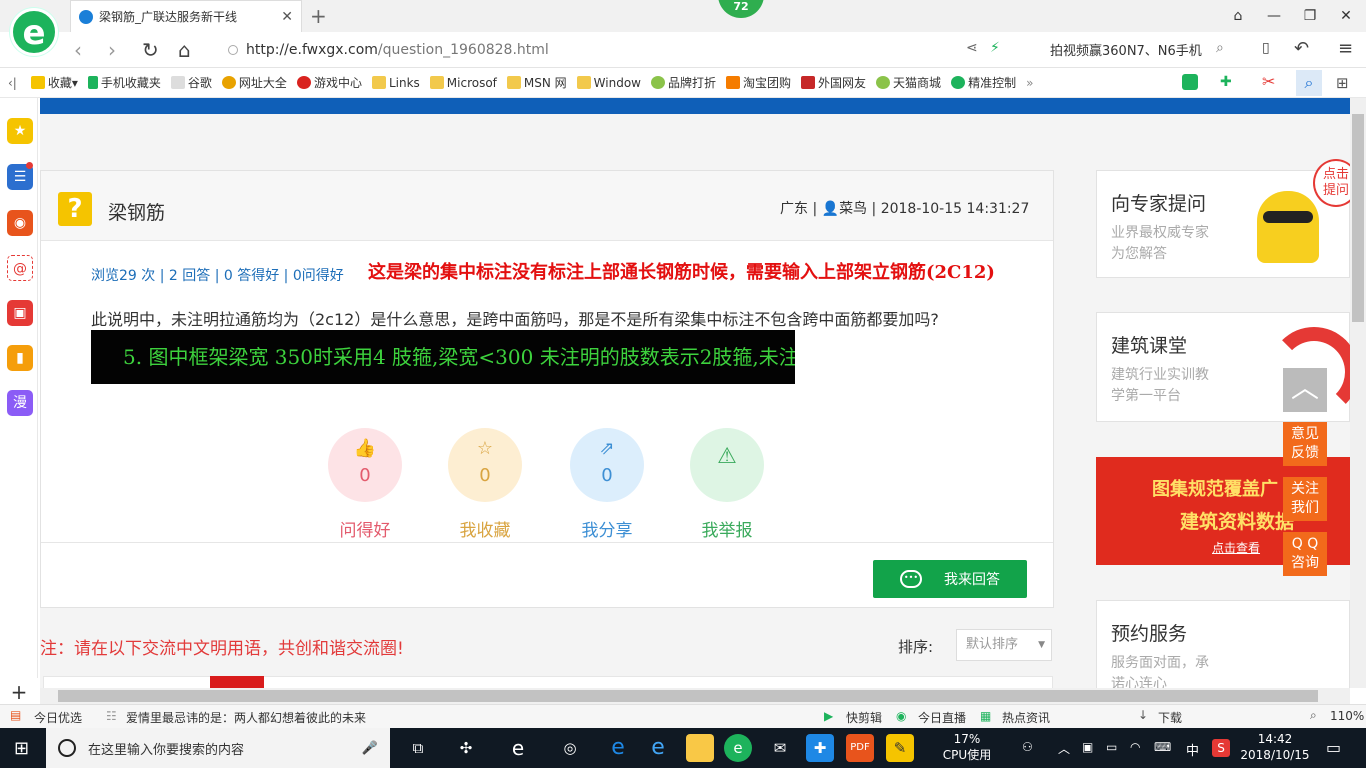  Describe the element at coordinates (20, 268) in the screenshot. I see `email-icon: @` at that location.